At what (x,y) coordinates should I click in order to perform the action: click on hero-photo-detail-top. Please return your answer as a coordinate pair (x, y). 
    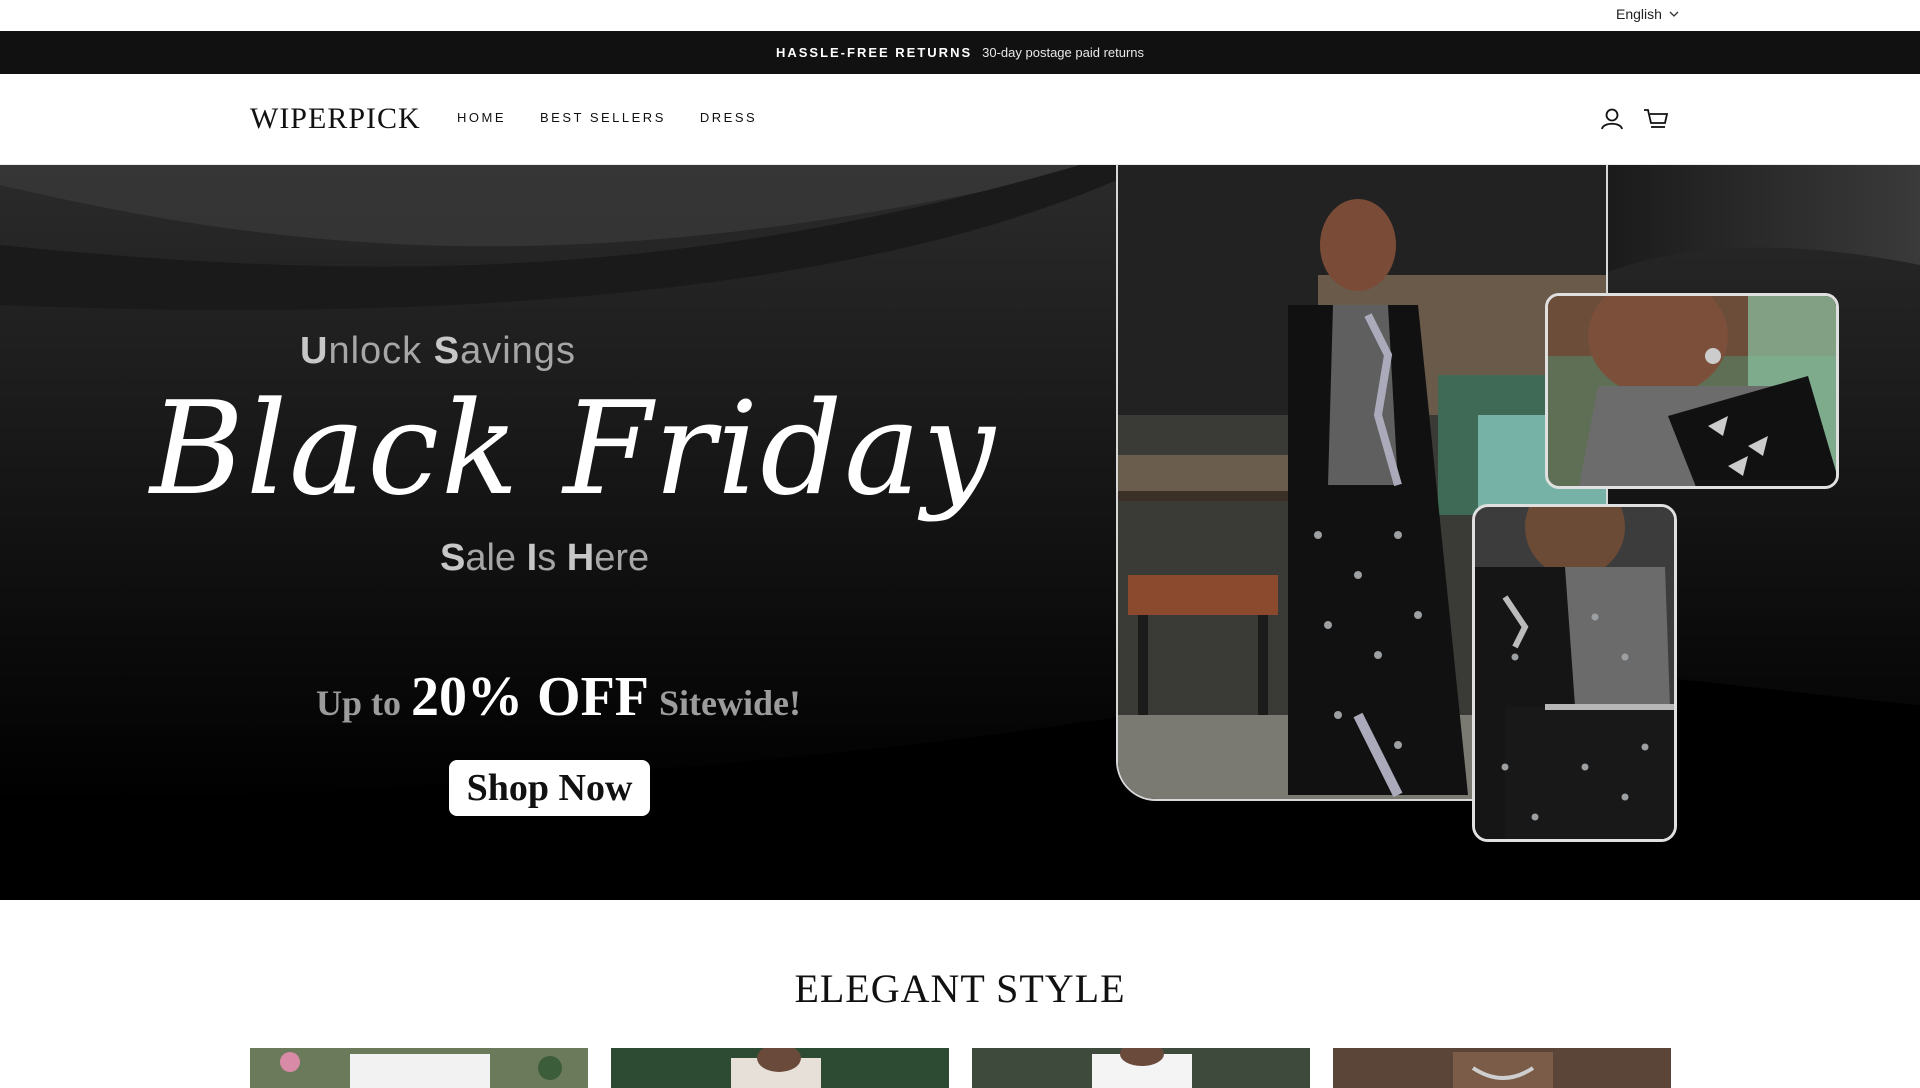
    Looking at the image, I should click on (1692, 391).